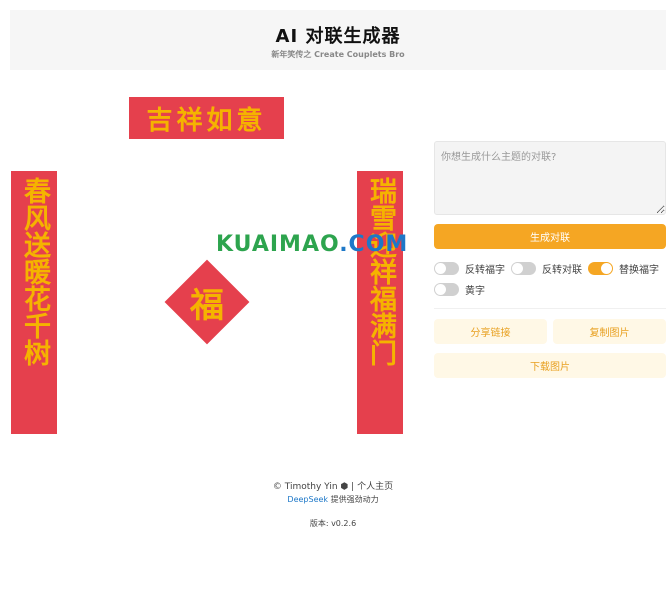 The height and width of the screenshot is (604, 666). I want to click on github-icon: ⬢, so click(344, 487).